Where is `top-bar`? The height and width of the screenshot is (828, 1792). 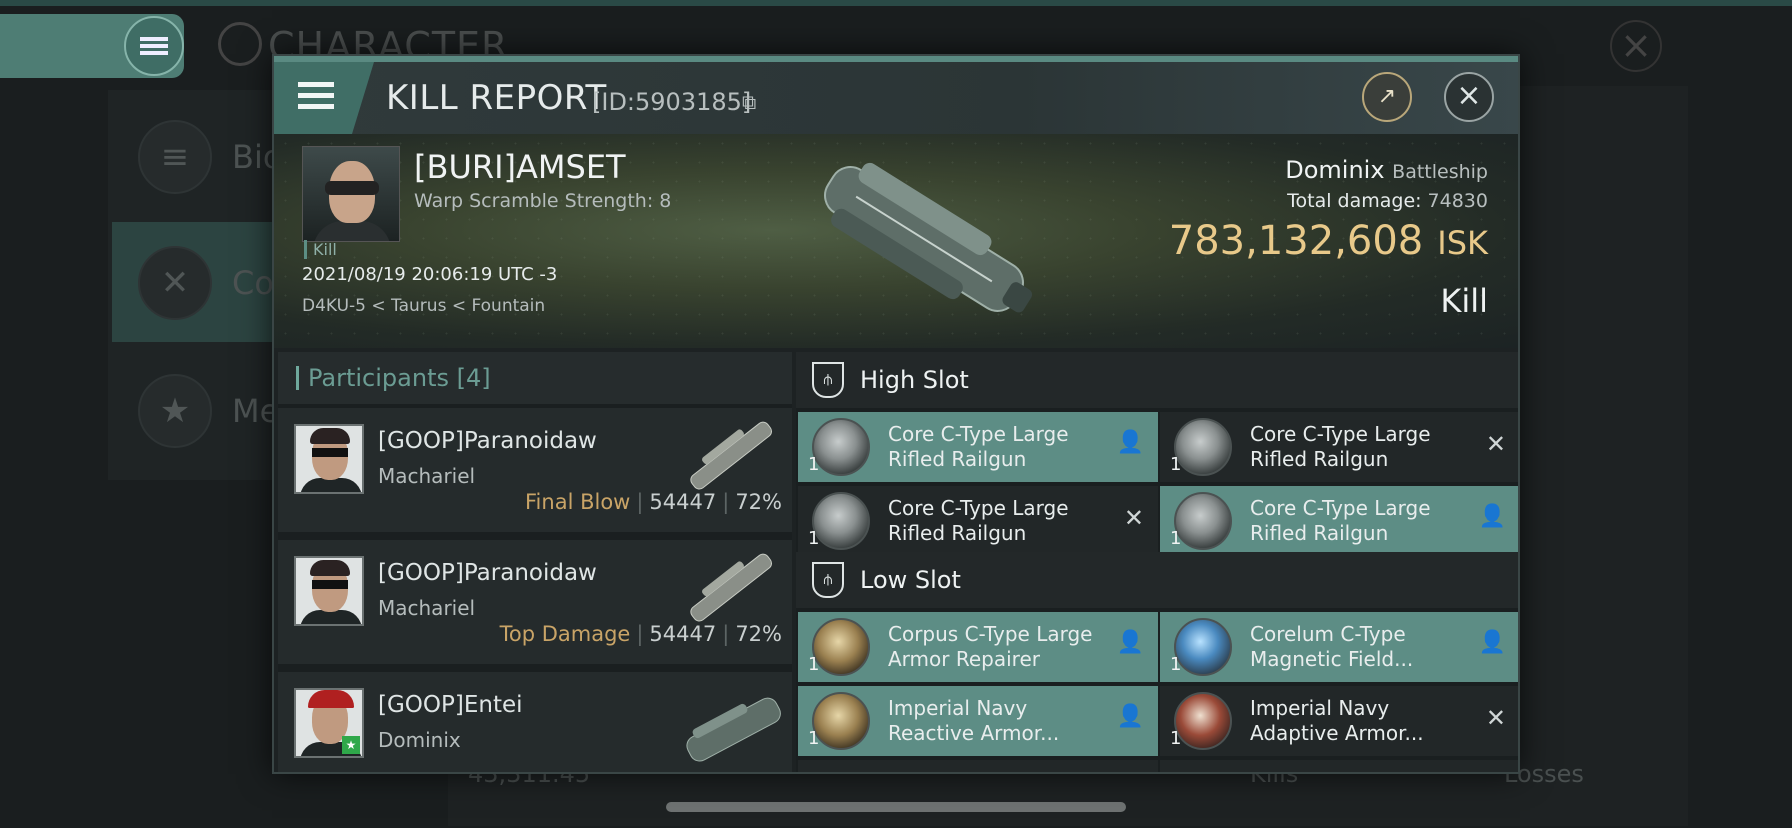
top-bar is located at coordinates (896, 3).